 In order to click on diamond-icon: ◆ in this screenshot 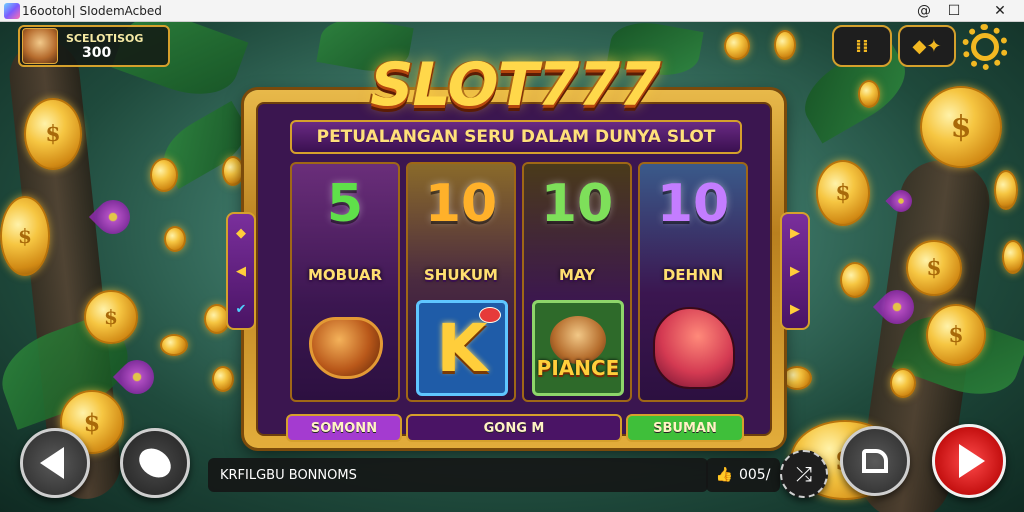, I will do `click(241, 233)`.